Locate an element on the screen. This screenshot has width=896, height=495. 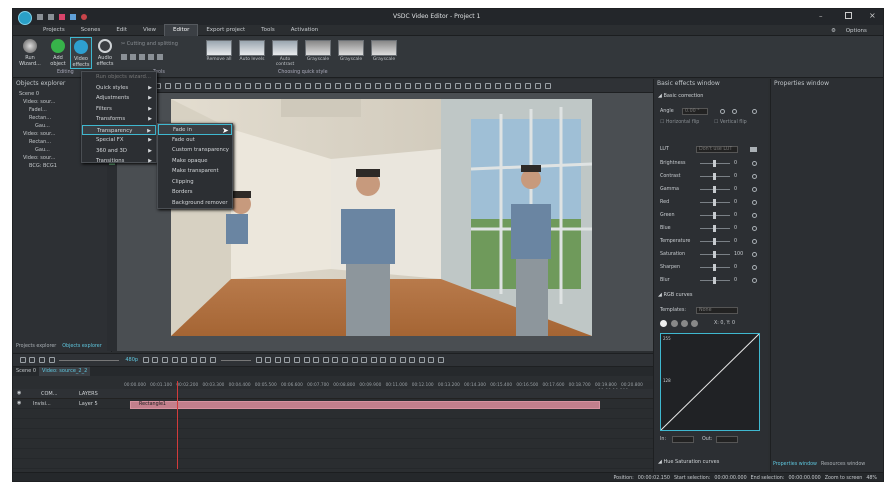
tab-resources-window: Resources window is located at coordinates (843, 464).